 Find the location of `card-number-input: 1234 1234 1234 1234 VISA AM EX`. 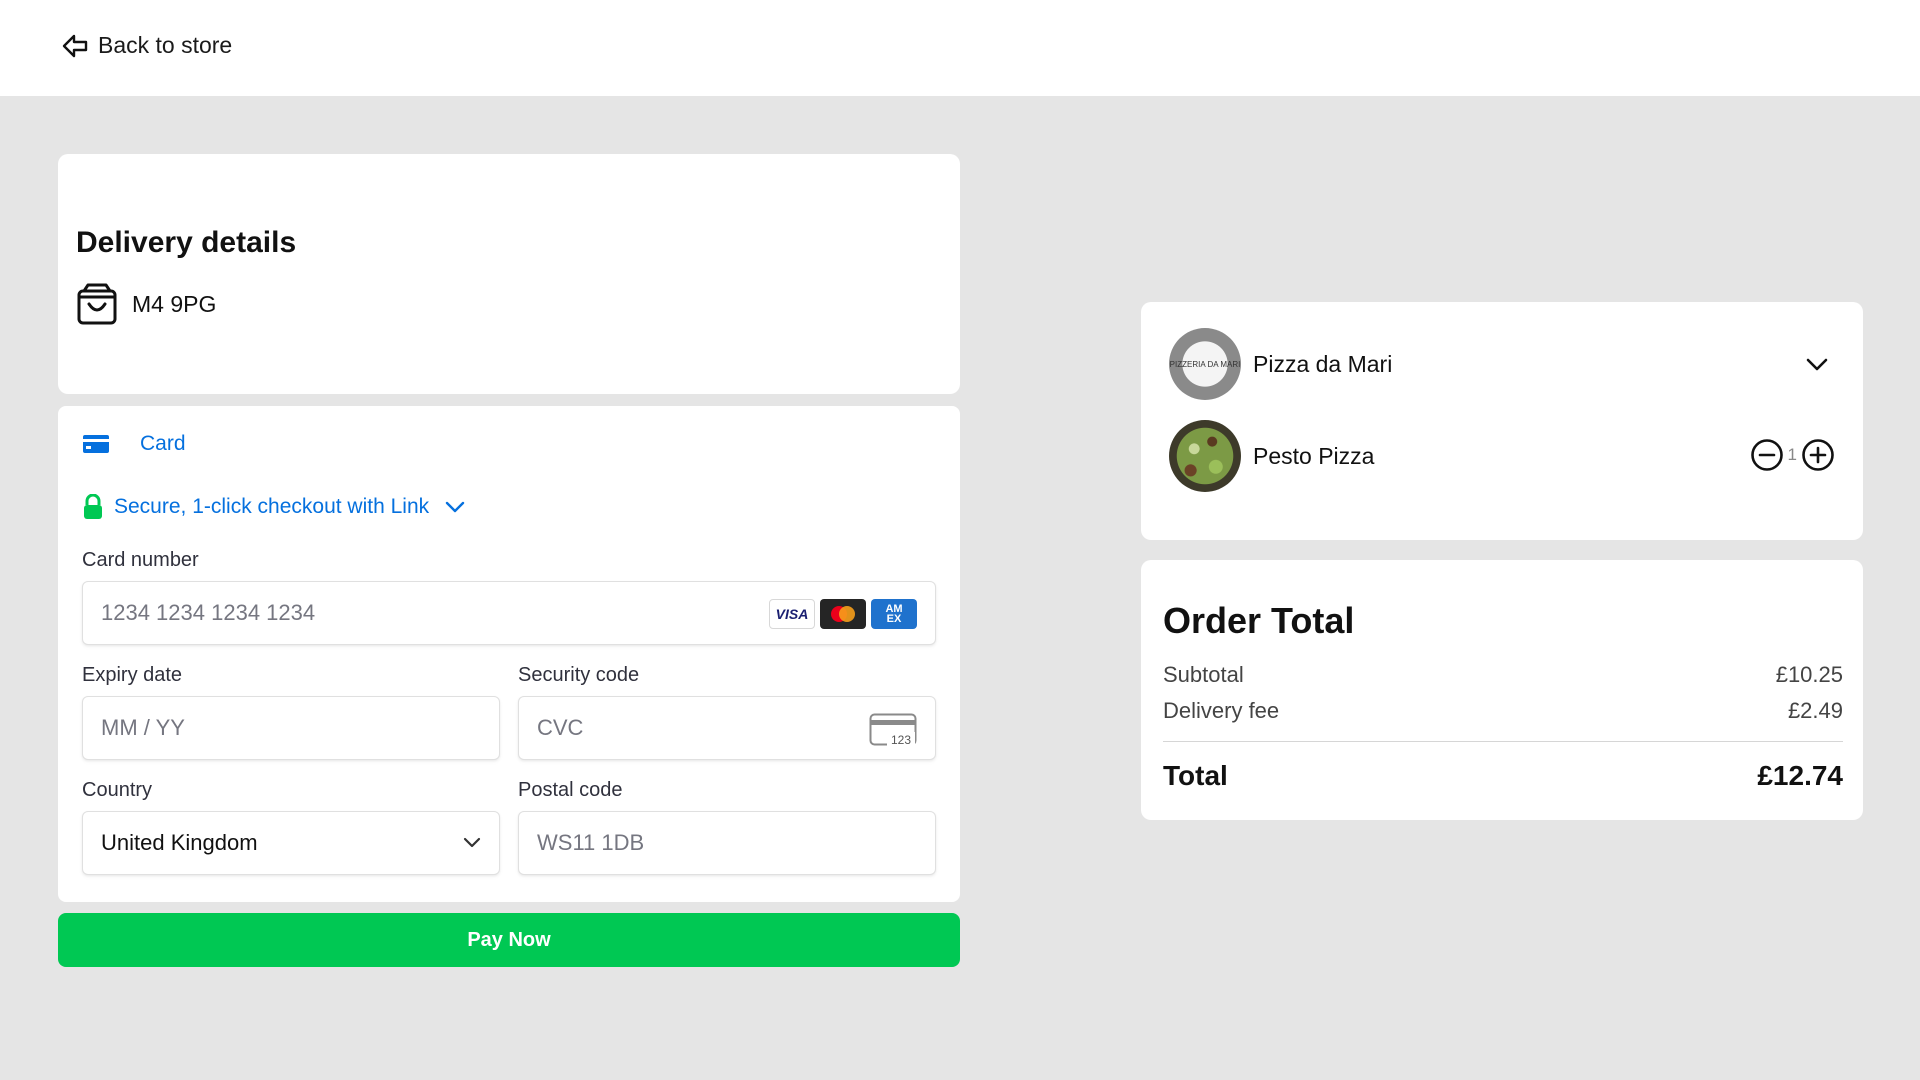

card-number-input: 1234 1234 1234 1234 VISA AM EX is located at coordinates (509, 613).